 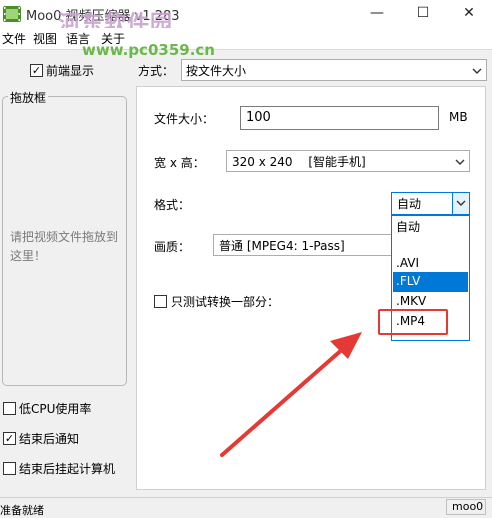 What do you see at coordinates (246, 507) in the screenshot?
I see `status-bar` at bounding box center [246, 507].